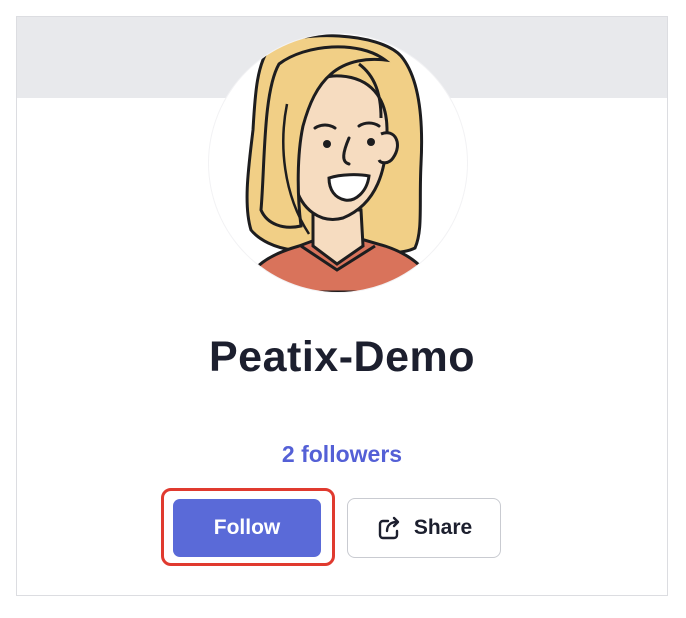 This screenshot has height=618, width=686. Describe the element at coordinates (443, 527) in the screenshot. I see `share-button-label: Share` at that location.